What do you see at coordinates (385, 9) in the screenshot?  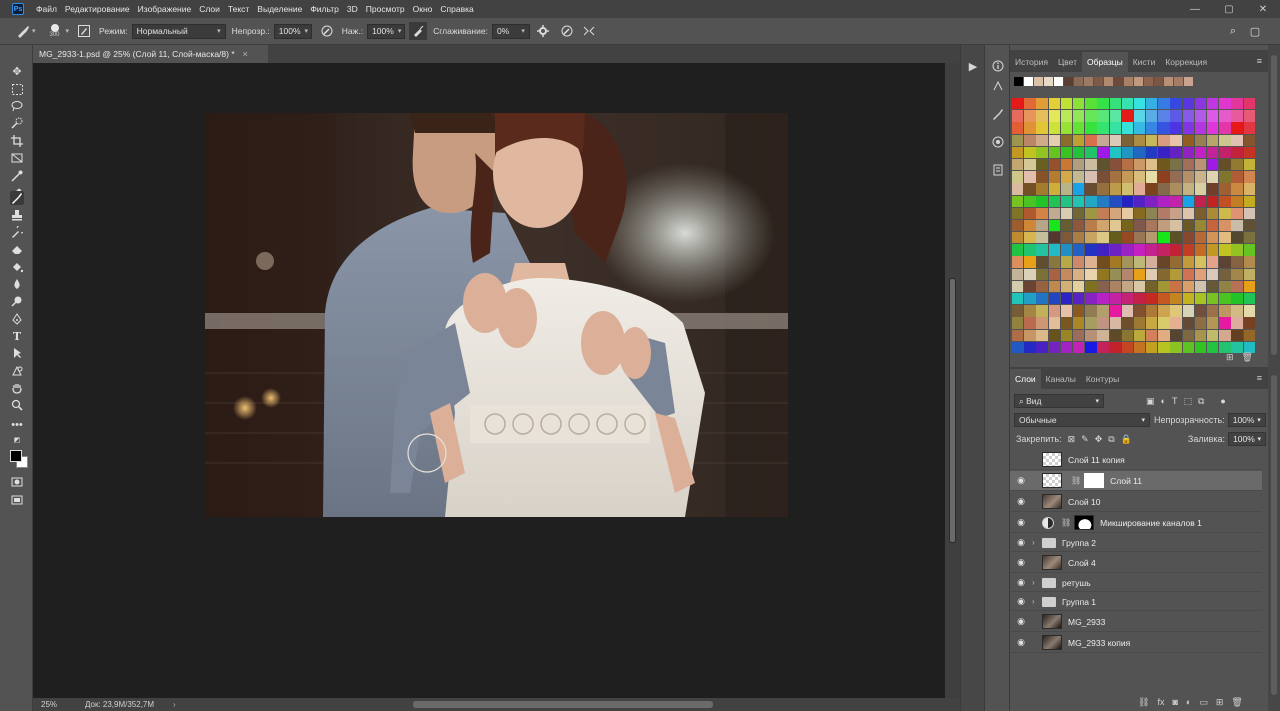 I see `menu-view: Просмотр` at bounding box center [385, 9].